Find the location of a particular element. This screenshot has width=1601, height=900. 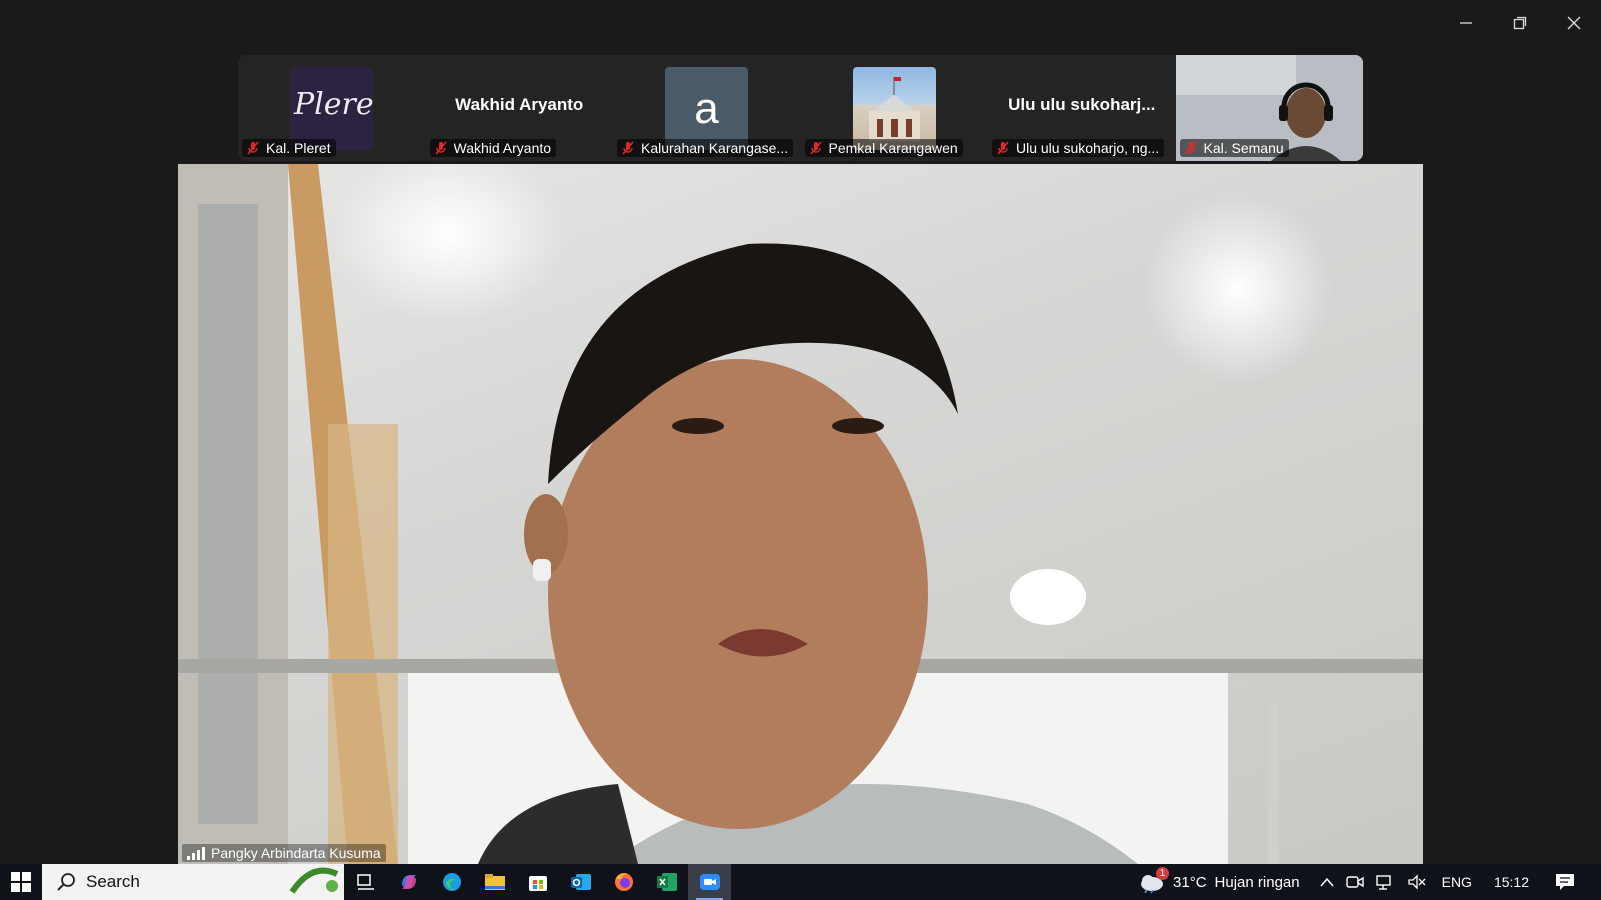

task-view-icon is located at coordinates (365, 882).